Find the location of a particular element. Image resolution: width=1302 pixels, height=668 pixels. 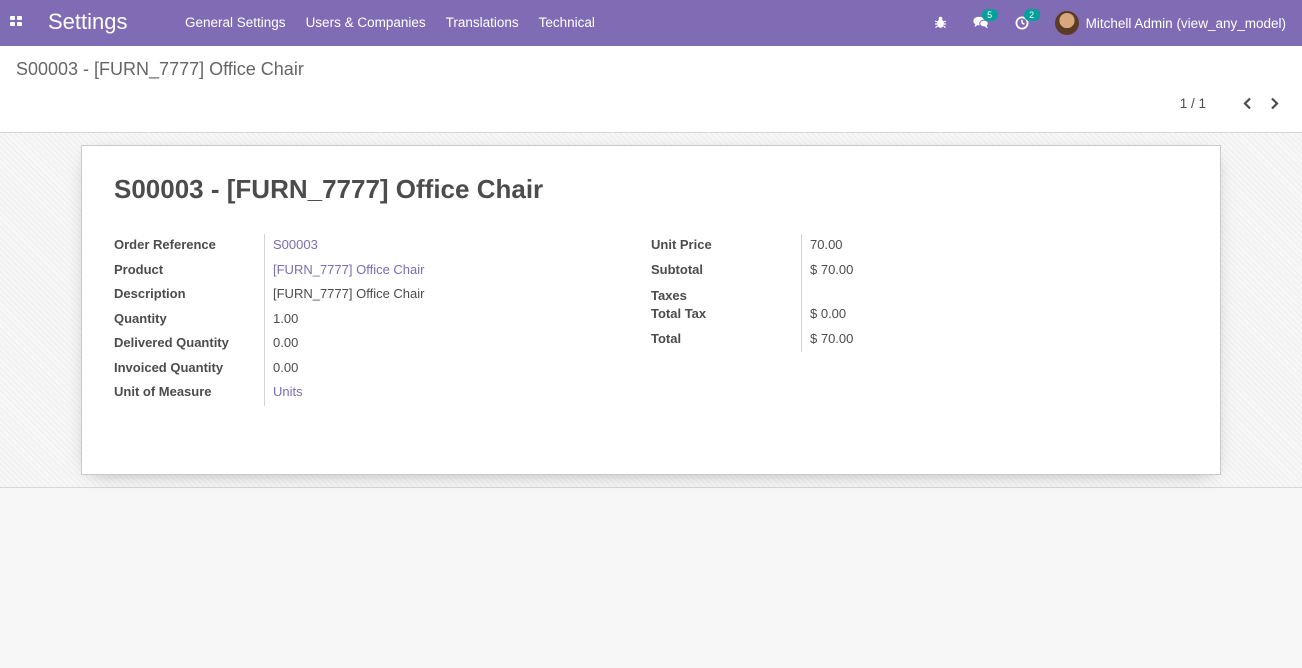

activities-clock-icon: 2 is located at coordinates (1027, 20).